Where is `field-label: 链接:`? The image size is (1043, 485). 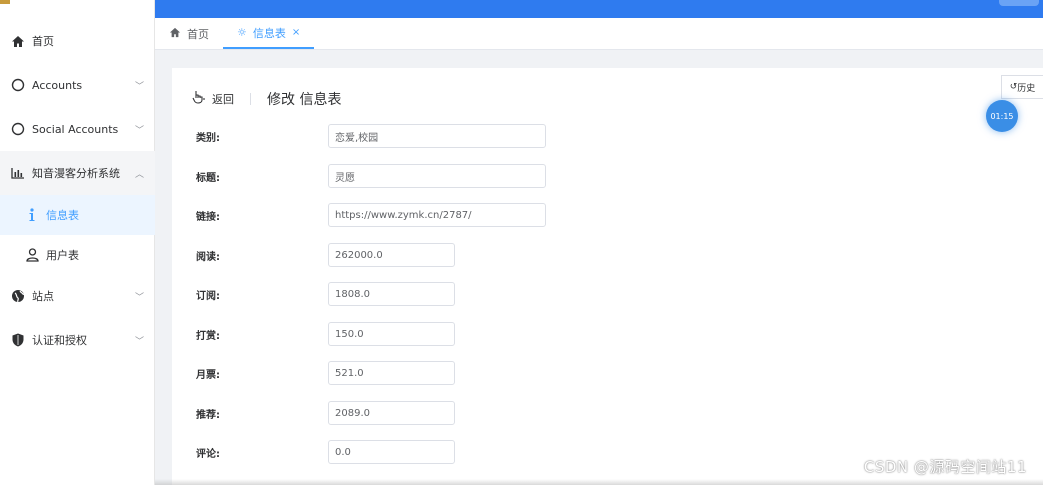
field-label: 链接: is located at coordinates (208, 217).